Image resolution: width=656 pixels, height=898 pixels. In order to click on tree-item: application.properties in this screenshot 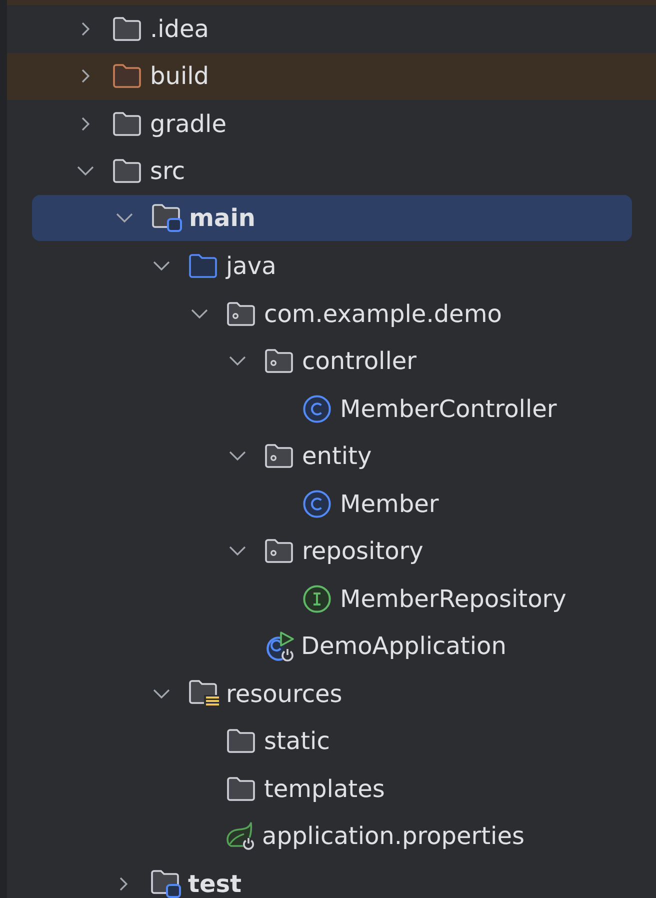, I will do `click(375, 836)`.